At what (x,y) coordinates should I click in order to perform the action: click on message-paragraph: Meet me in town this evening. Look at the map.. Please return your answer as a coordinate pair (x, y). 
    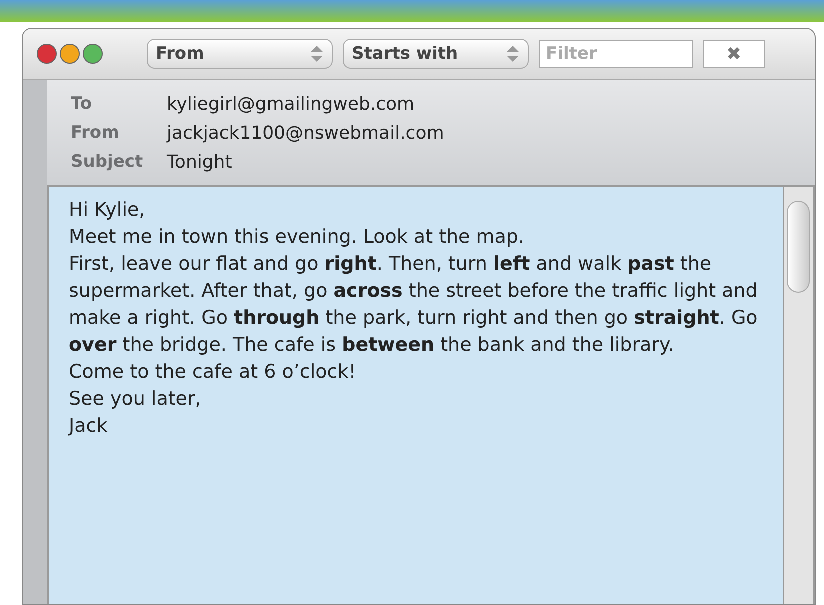
    Looking at the image, I should click on (297, 237).